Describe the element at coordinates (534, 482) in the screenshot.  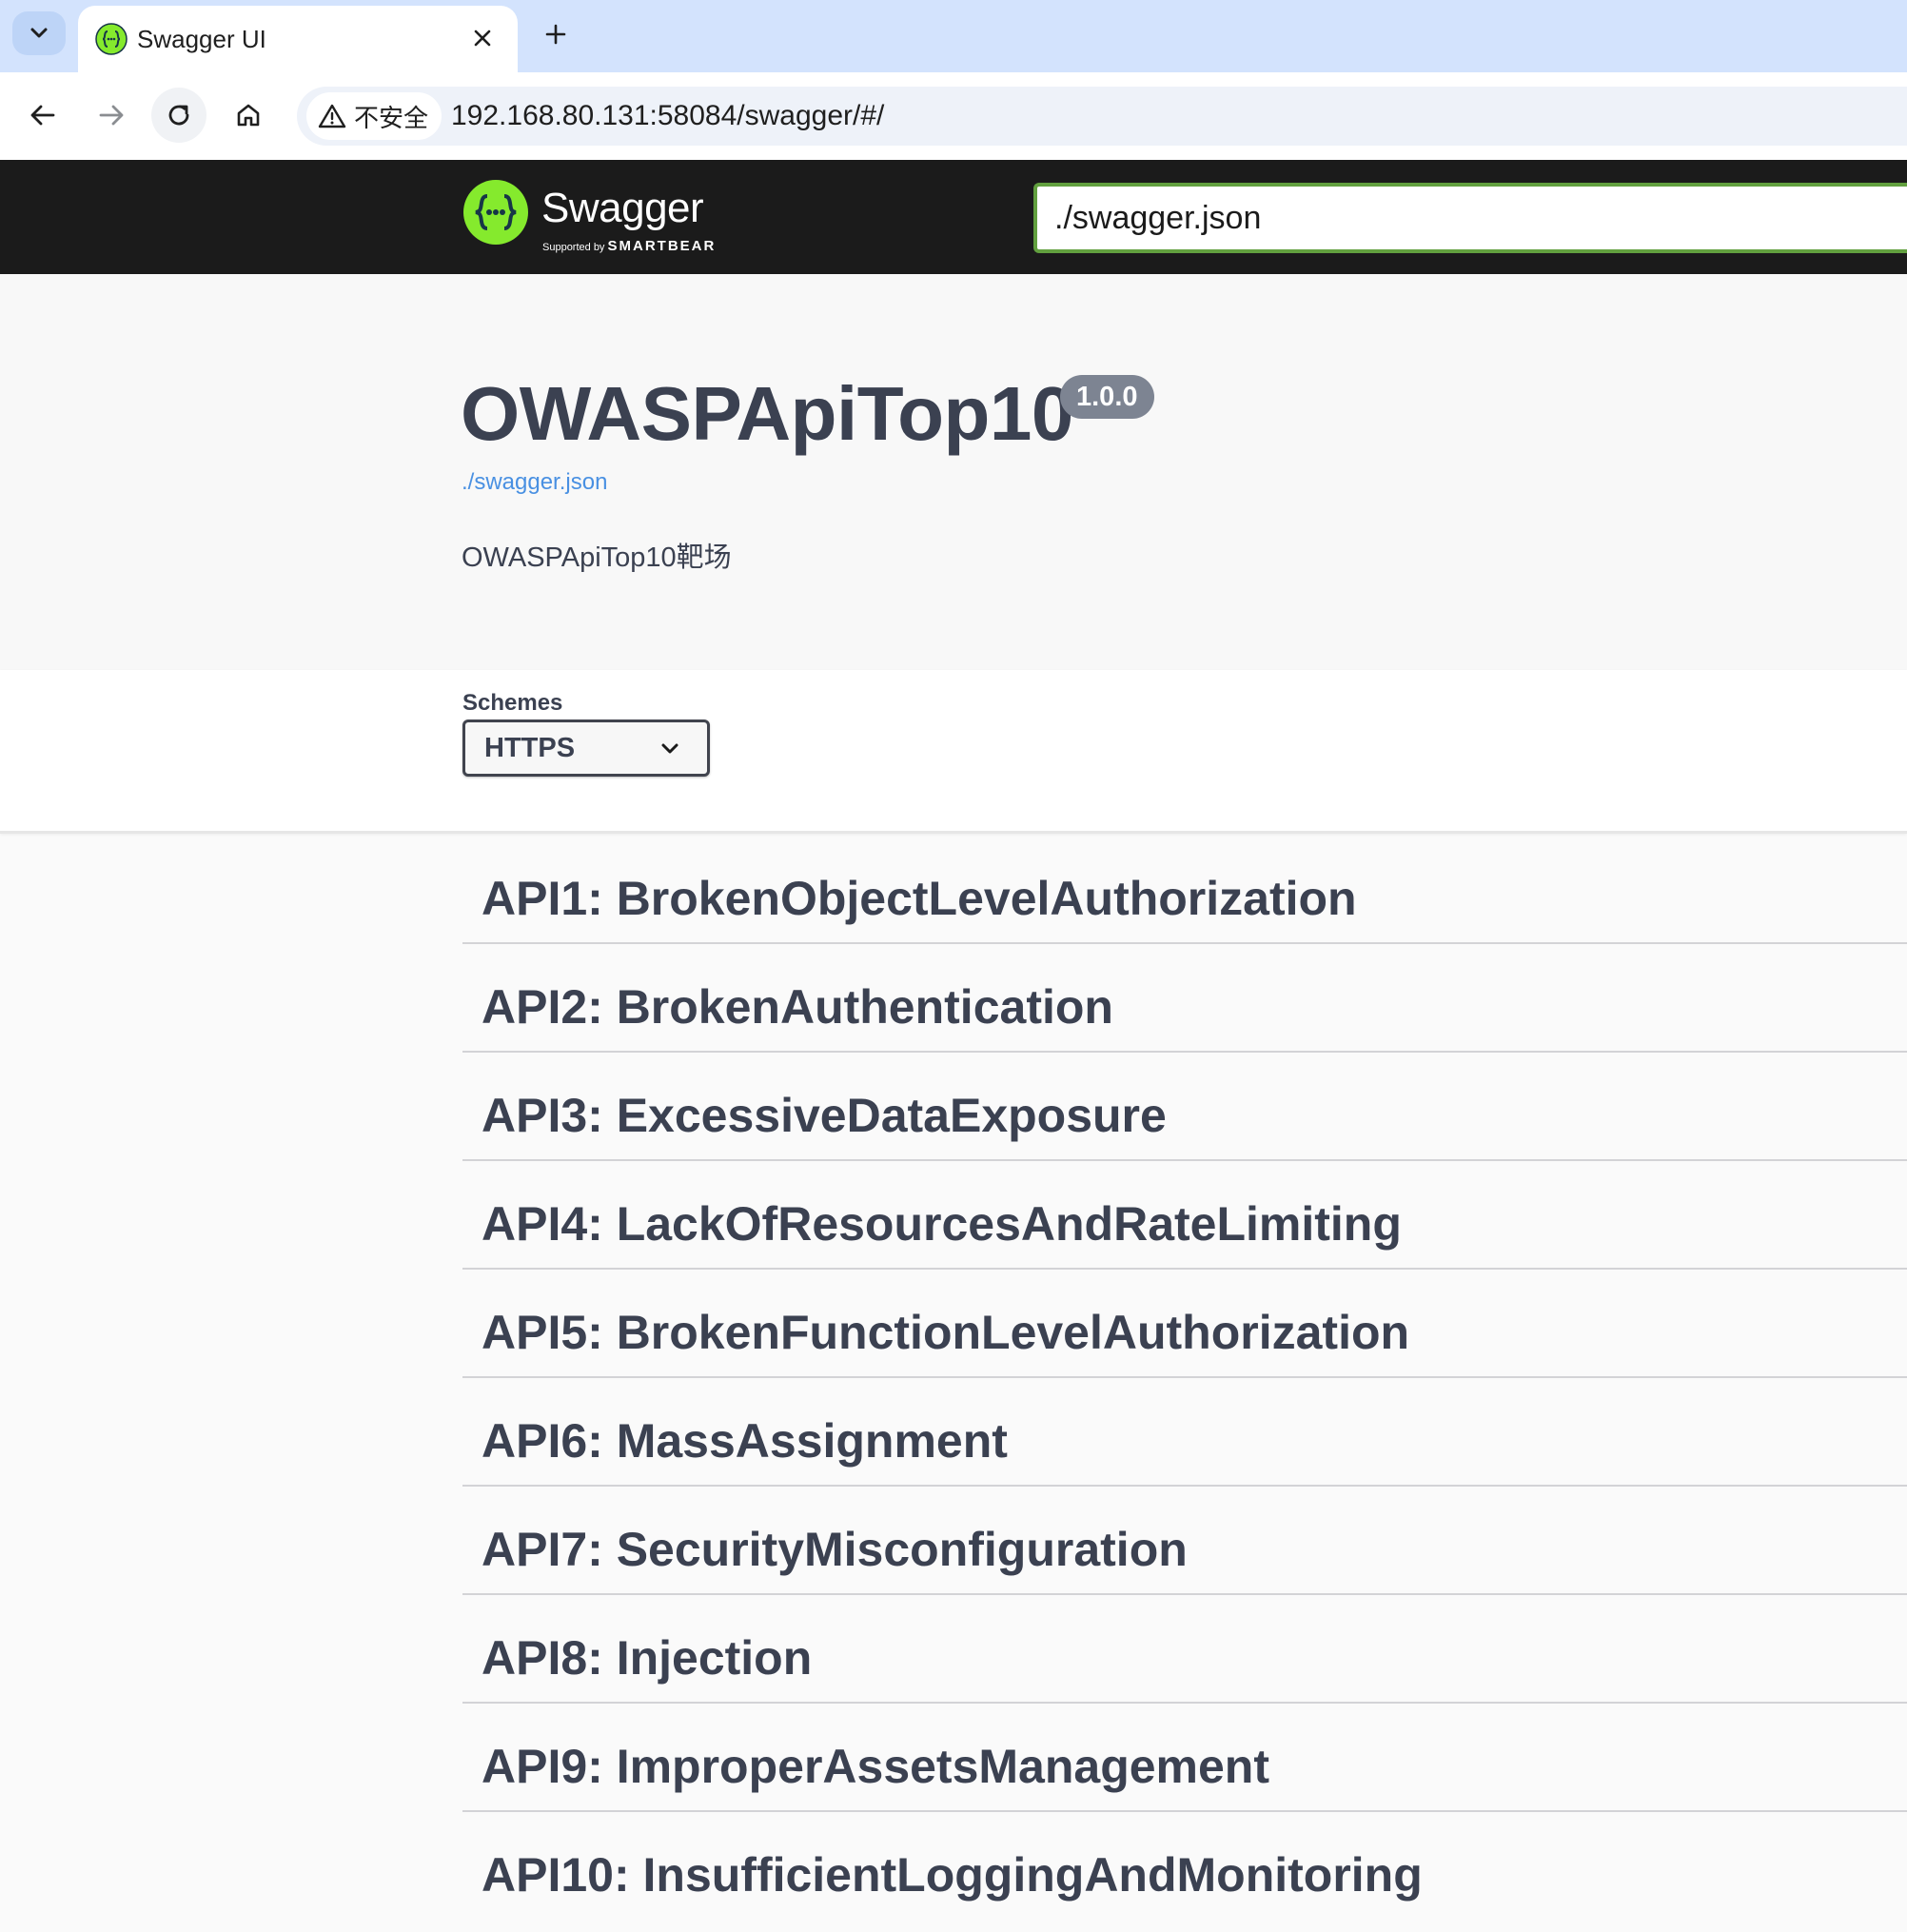
I see `spec-link: ./swagger.json` at that location.